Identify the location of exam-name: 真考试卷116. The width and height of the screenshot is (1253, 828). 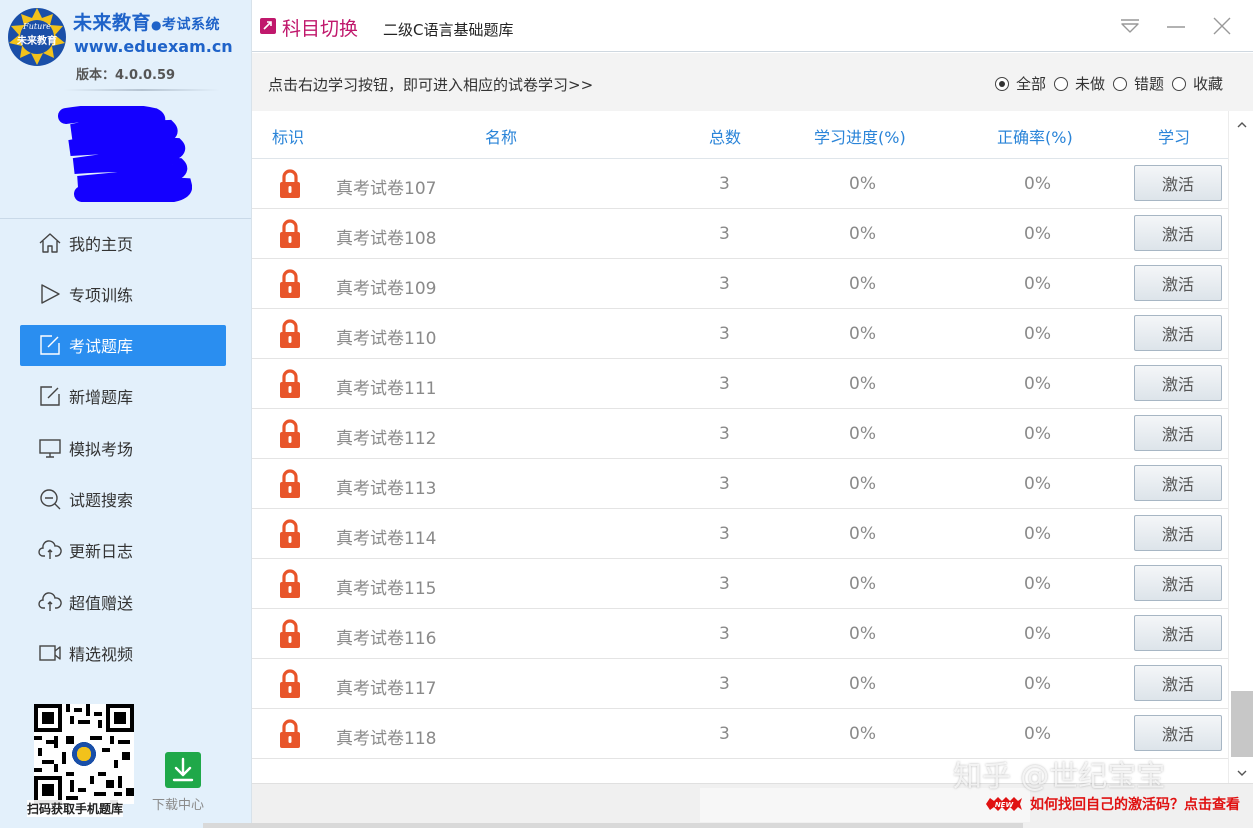
(386, 639).